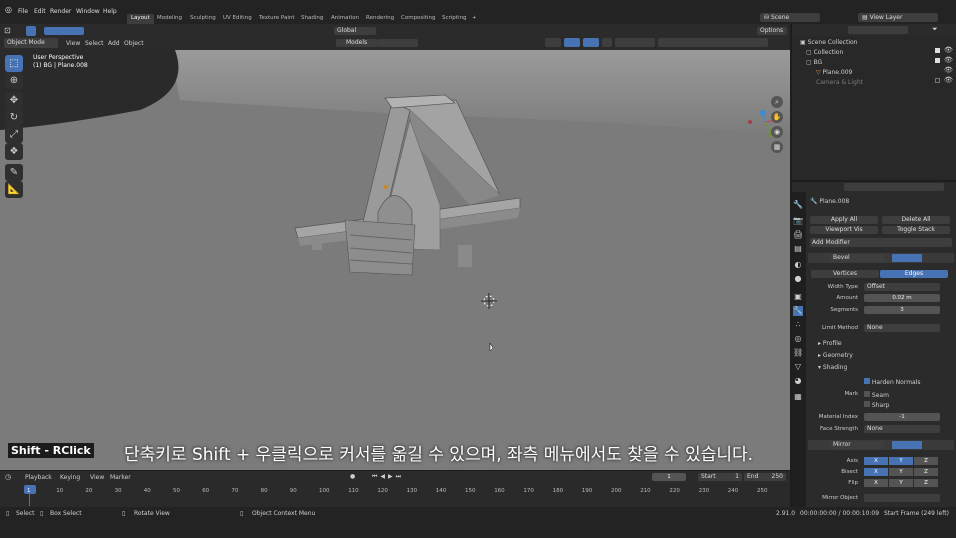 Image resolution: width=956 pixels, height=538 pixels. I want to click on end-frame-field: End 250, so click(765, 477).